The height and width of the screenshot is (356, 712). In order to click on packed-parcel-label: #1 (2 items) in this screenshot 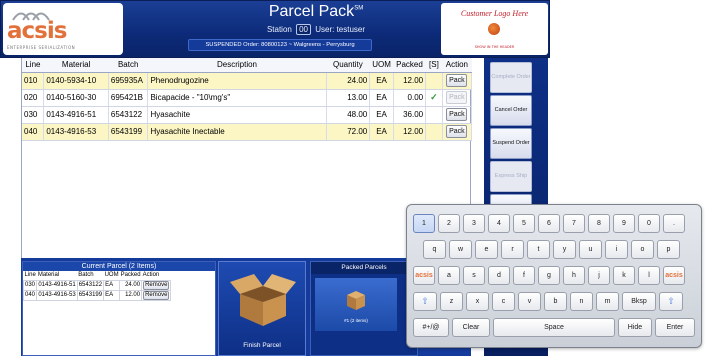, I will do `click(356, 320)`.